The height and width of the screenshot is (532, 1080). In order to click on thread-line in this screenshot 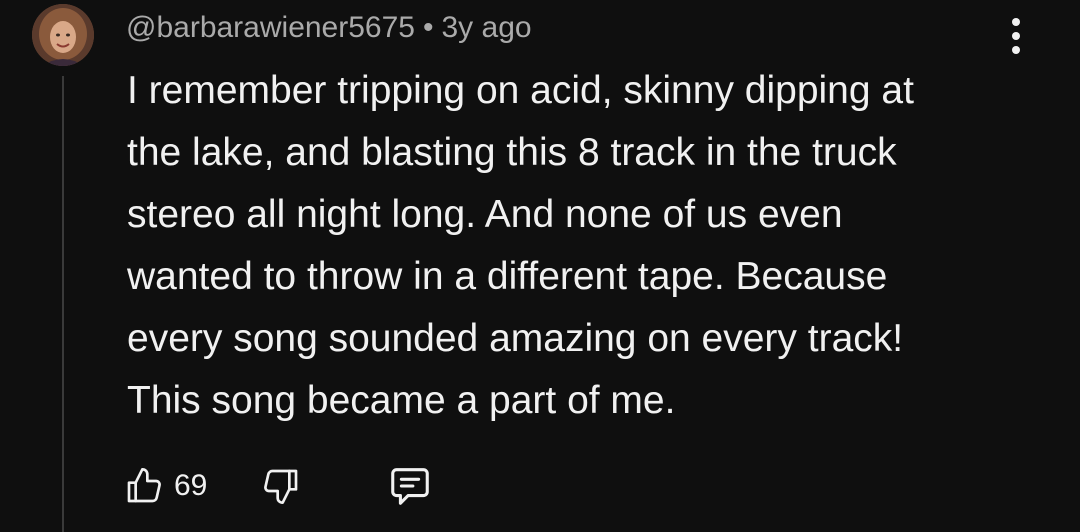, I will do `click(63, 304)`.